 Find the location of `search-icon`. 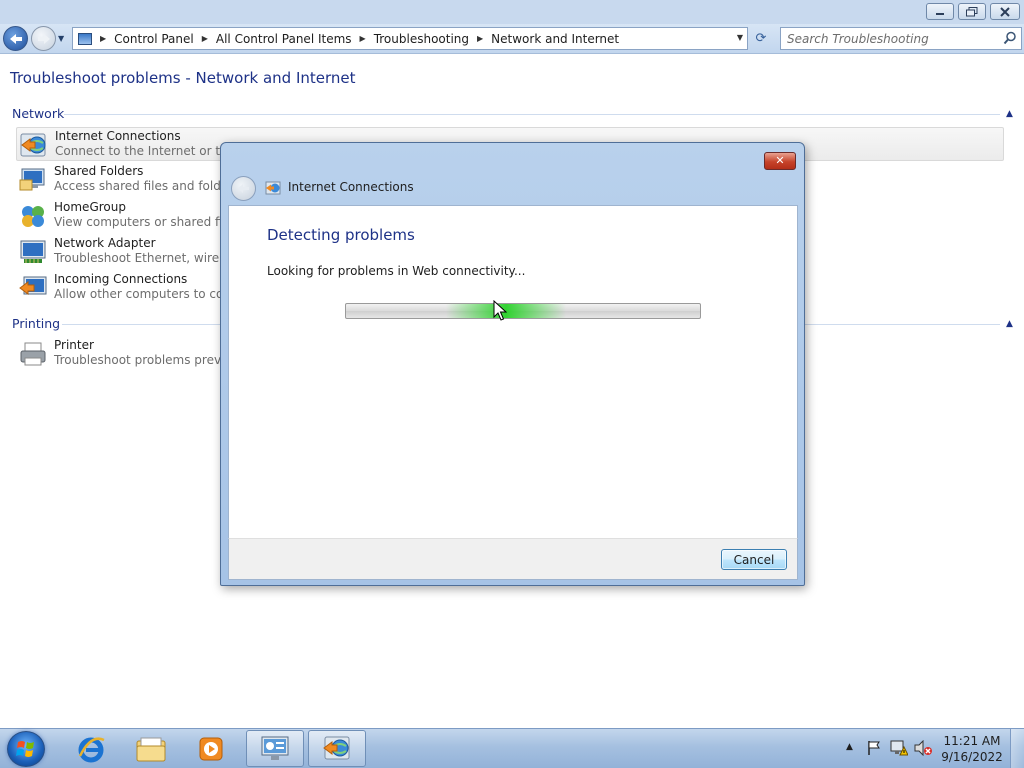

search-icon is located at coordinates (1010, 38).